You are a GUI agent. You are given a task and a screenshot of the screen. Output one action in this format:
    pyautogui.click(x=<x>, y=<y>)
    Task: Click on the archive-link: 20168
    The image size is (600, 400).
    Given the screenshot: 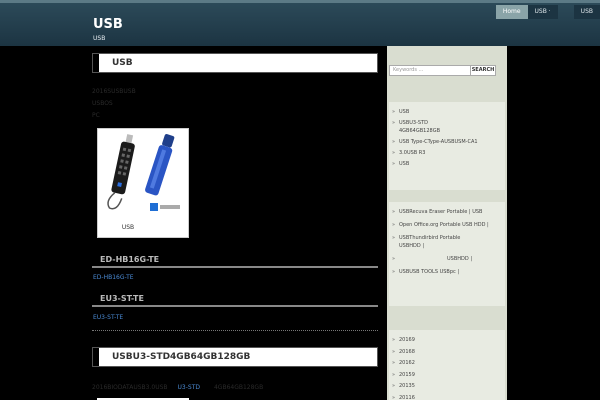 What is the action you would take?
    pyautogui.click(x=447, y=352)
    